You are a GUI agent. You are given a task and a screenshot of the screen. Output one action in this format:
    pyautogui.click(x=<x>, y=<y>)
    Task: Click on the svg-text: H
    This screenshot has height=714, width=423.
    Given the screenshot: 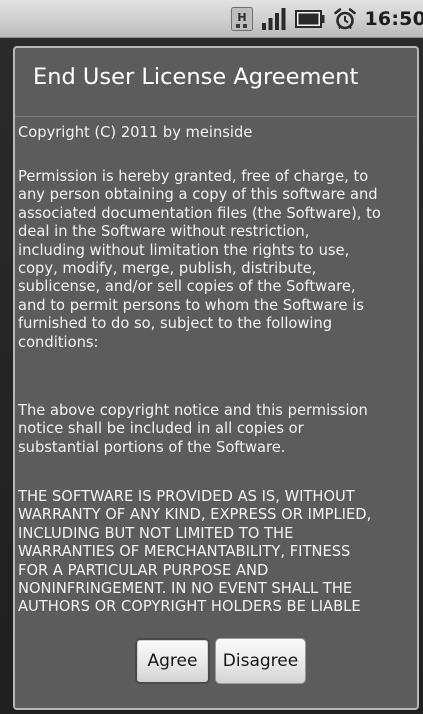 What is the action you would take?
    pyautogui.click(x=241, y=17)
    